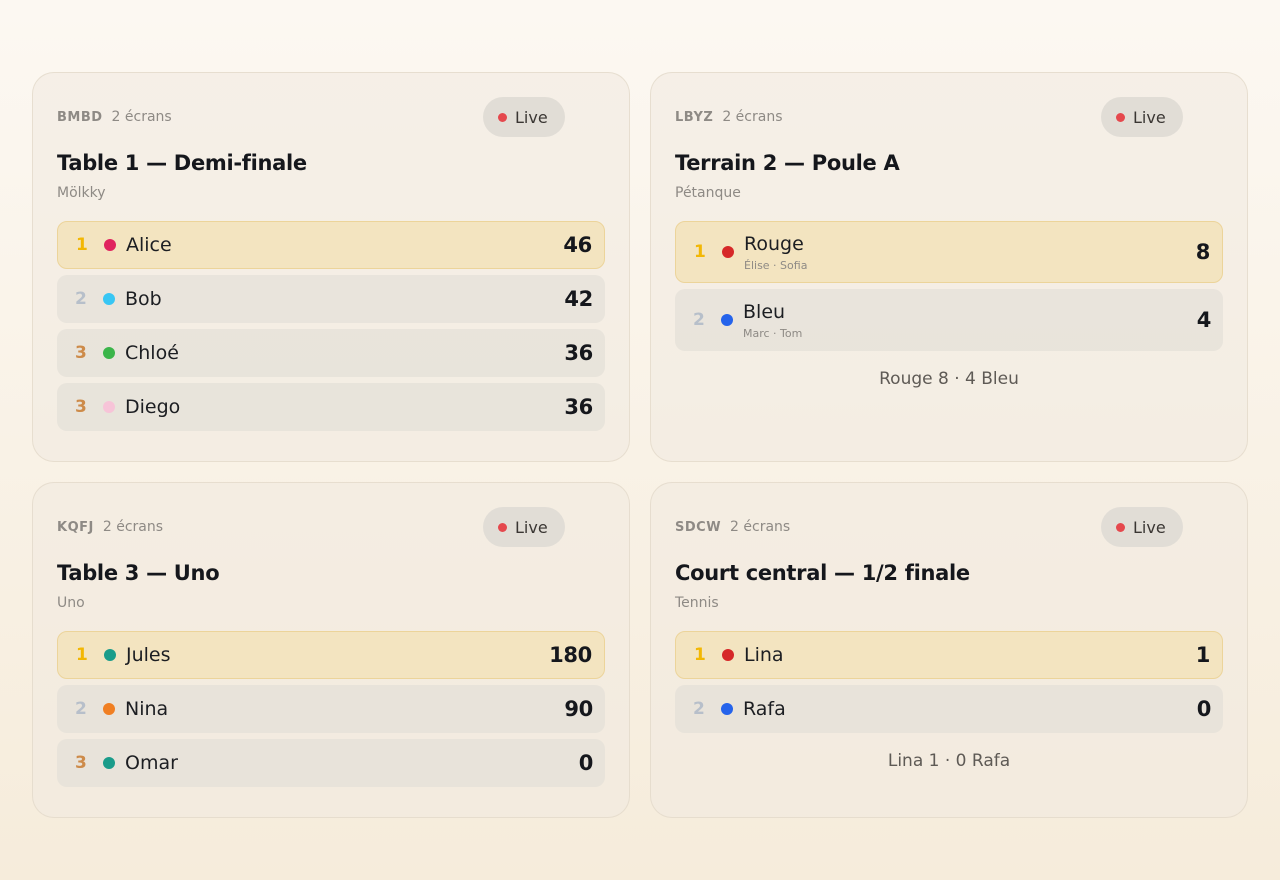  I want to click on room-code: BMBD, so click(80, 117).